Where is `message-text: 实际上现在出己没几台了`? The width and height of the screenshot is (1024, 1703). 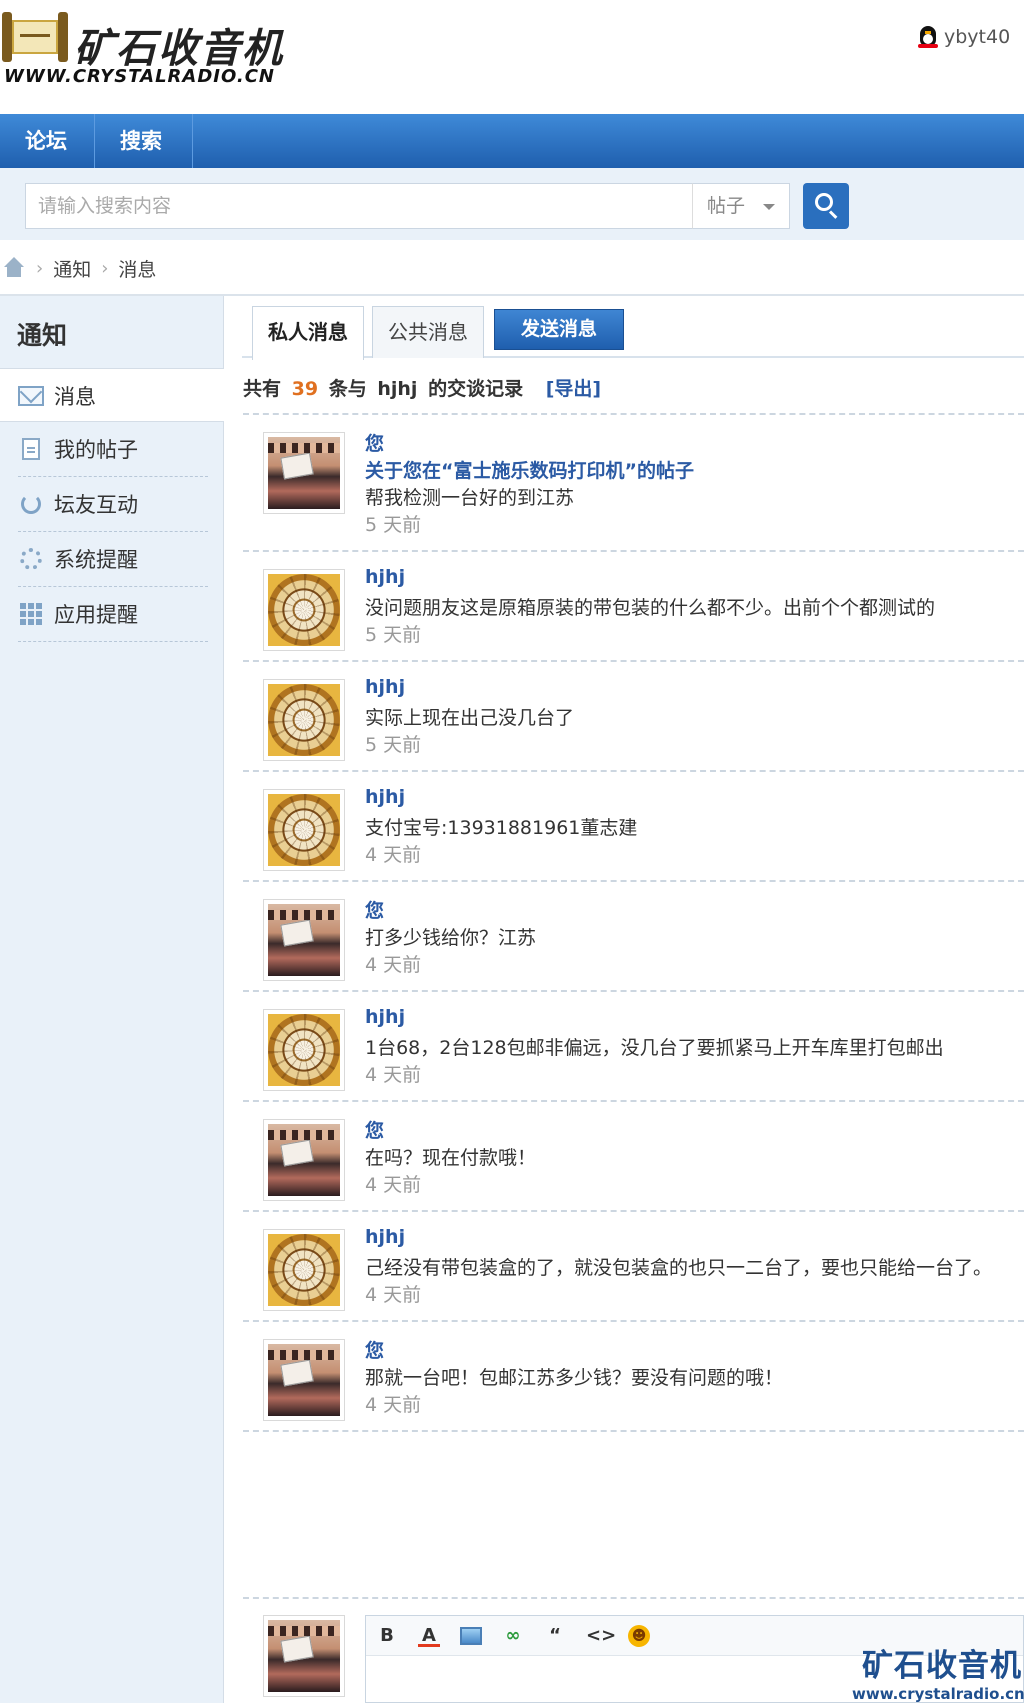
message-text: 实际上现在出己没几台了 is located at coordinates (470, 718).